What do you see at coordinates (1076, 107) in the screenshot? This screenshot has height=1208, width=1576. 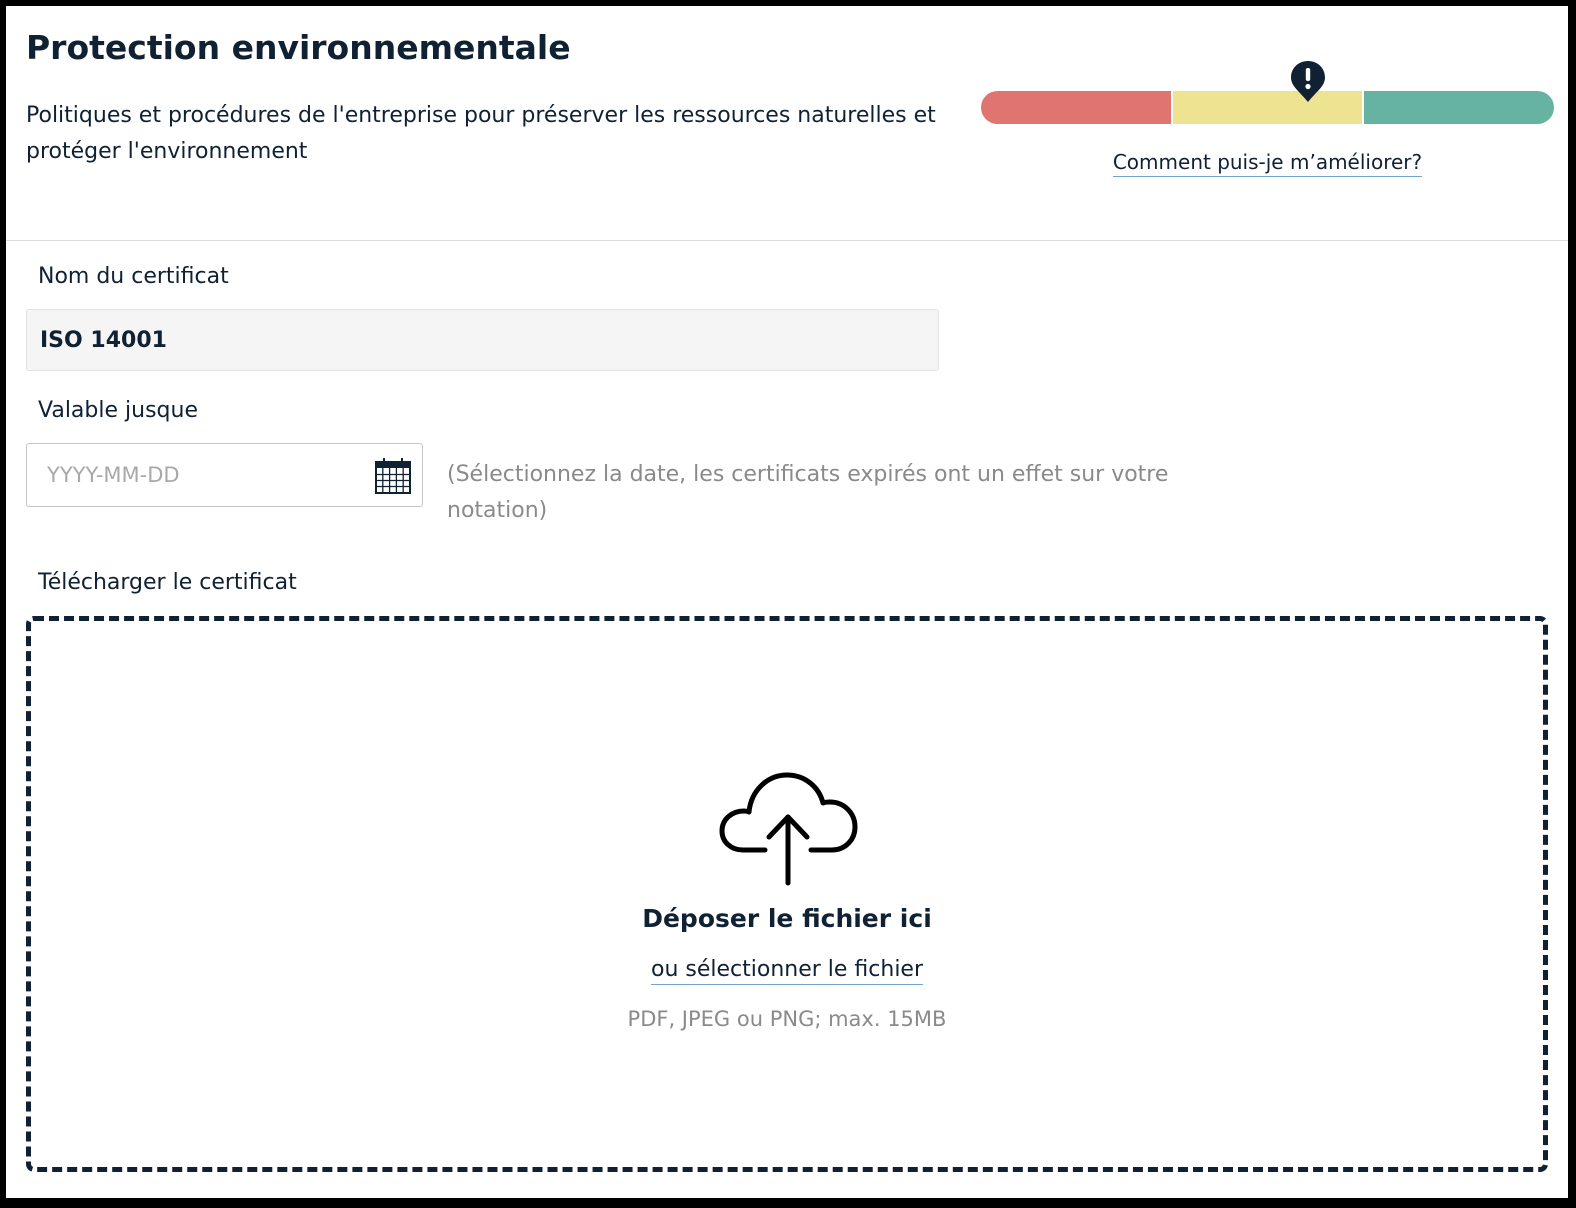 I see `rating-segment-low` at bounding box center [1076, 107].